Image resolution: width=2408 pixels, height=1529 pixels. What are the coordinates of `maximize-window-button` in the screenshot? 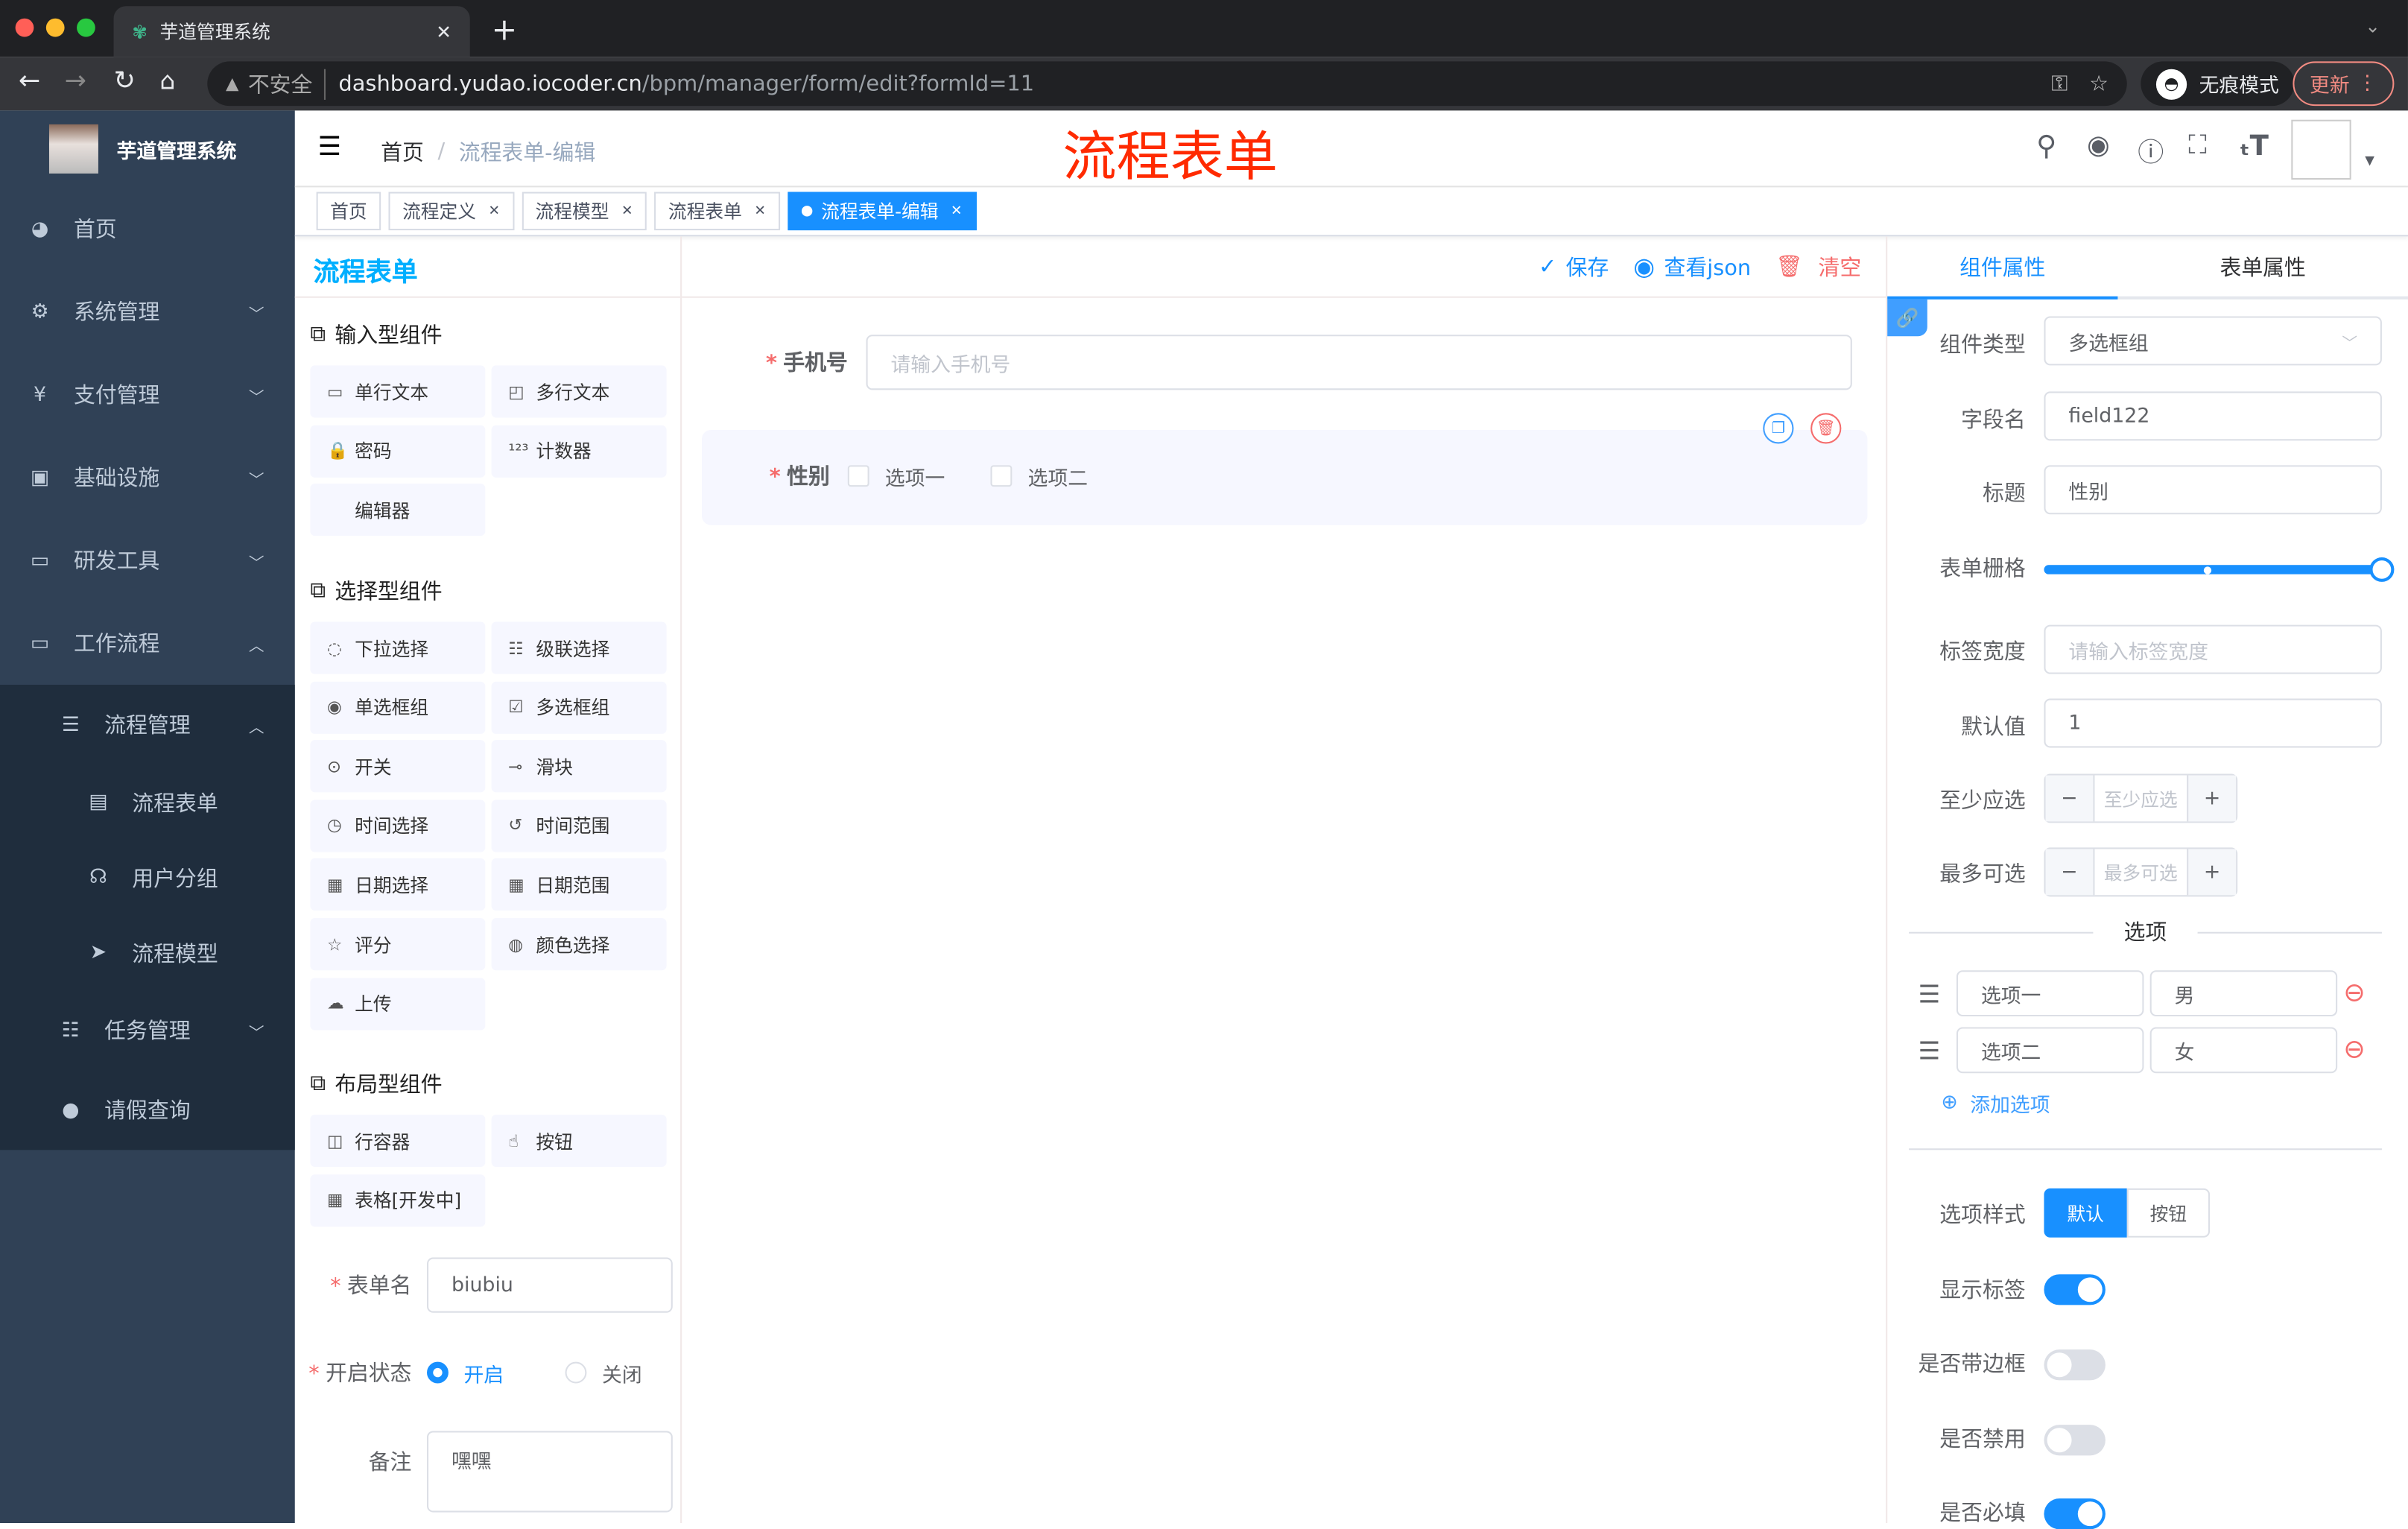 It's located at (86, 27).